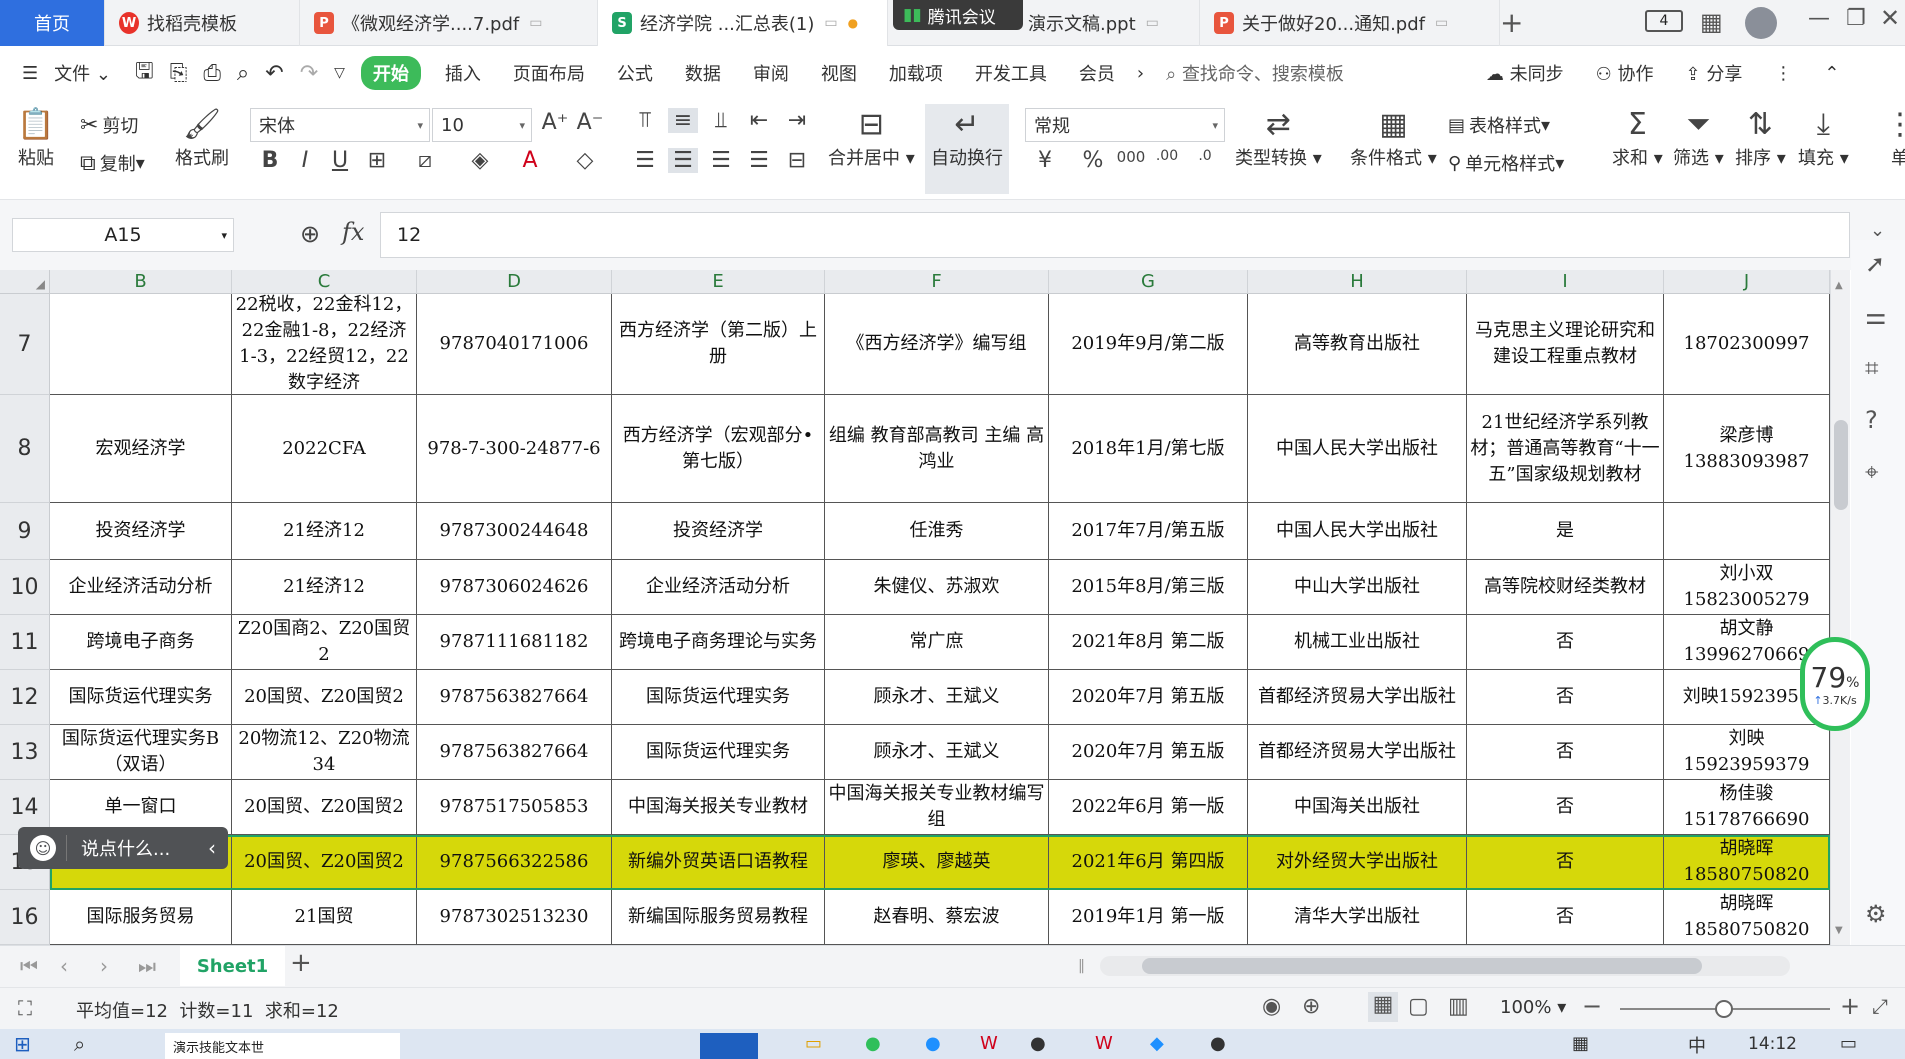  I want to click on table-cell: 新编国际服务贸易教程, so click(718, 917).